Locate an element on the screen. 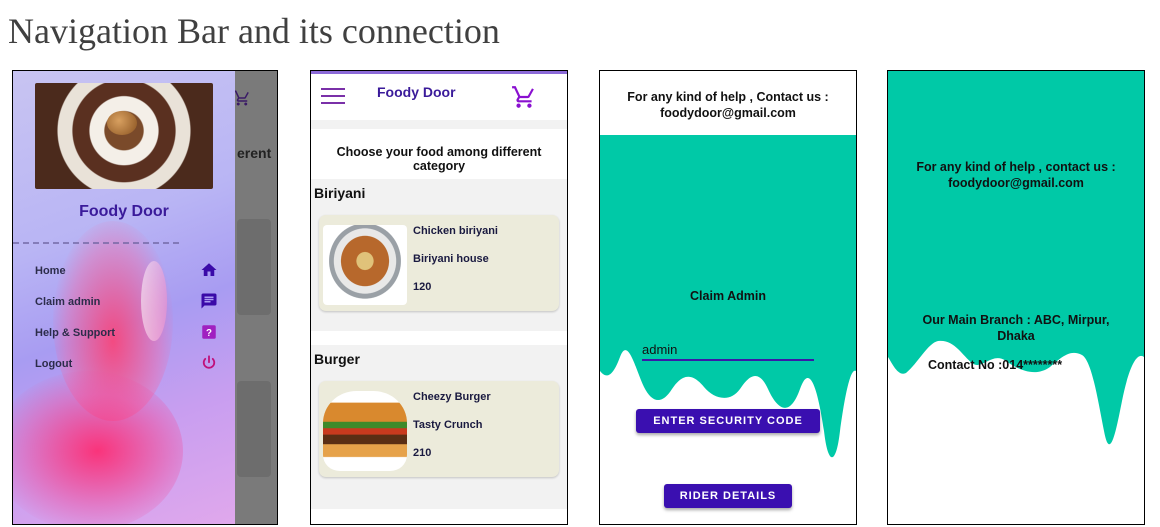 This screenshot has width=1160, height=527. enter-security-code-button: ENTER SECURITY CODE is located at coordinates (728, 421).